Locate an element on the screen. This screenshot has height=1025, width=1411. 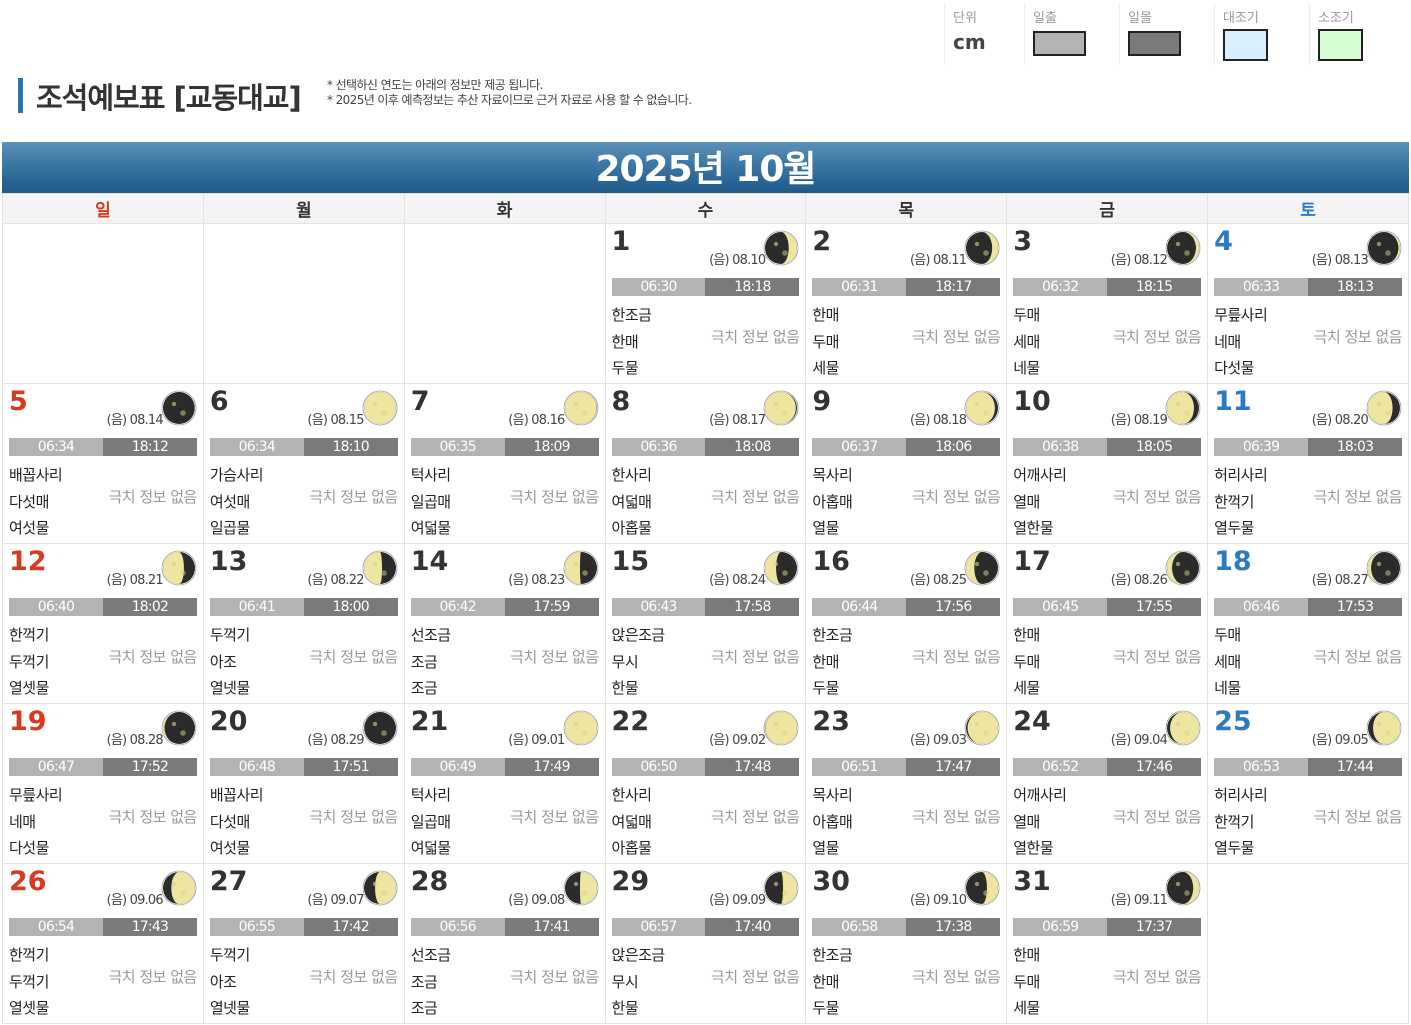
legend-unit-label: 단위 is located at coordinates (965, 18).